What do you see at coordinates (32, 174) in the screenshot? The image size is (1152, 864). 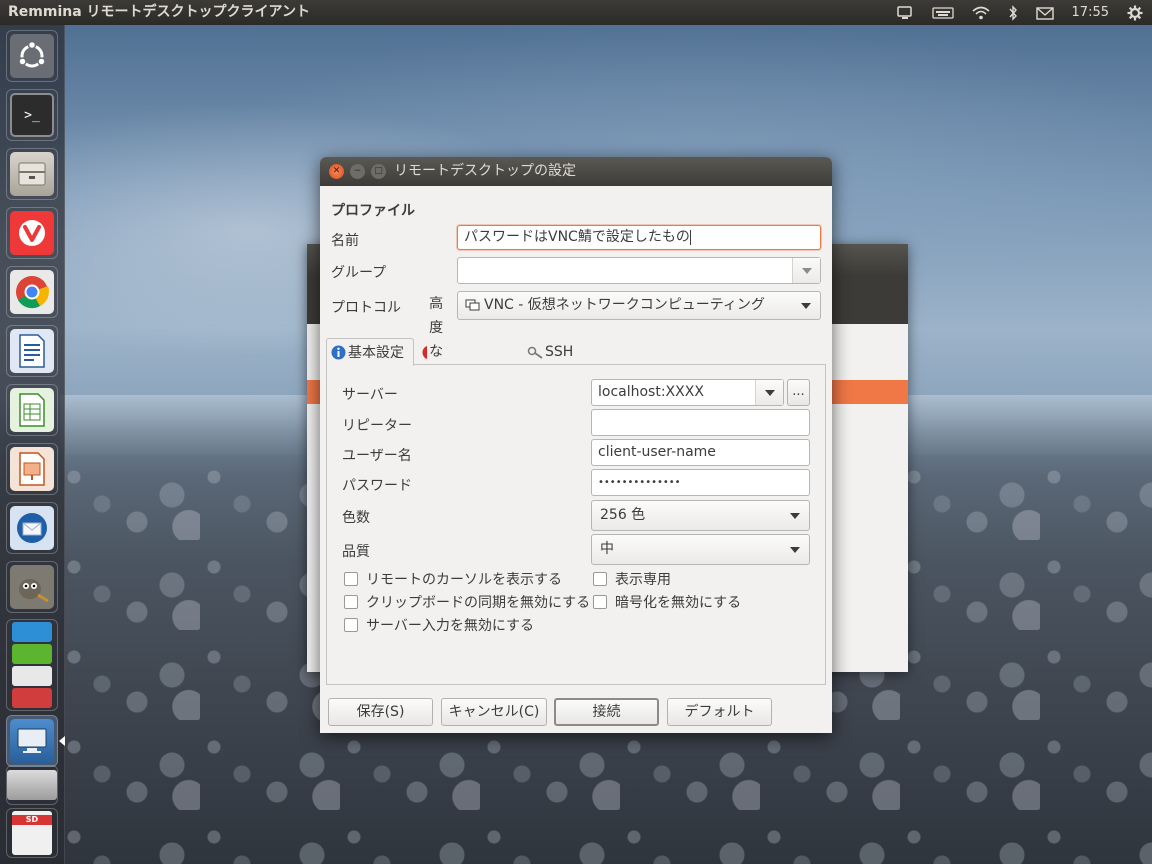 I see `files-icon` at bounding box center [32, 174].